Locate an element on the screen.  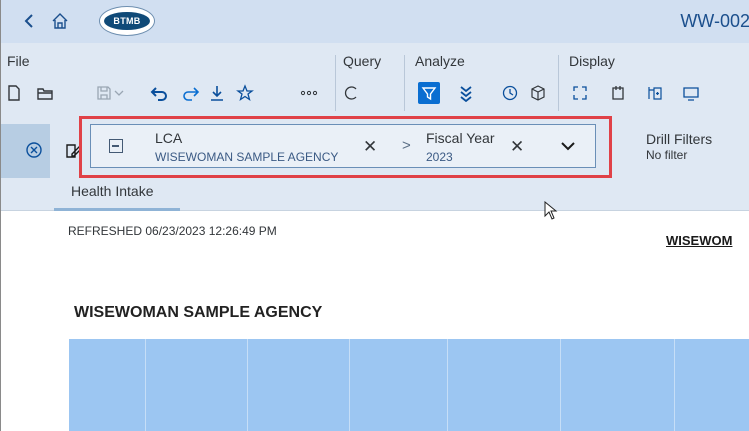
logo-text: BTMB is located at coordinates (127, 21).